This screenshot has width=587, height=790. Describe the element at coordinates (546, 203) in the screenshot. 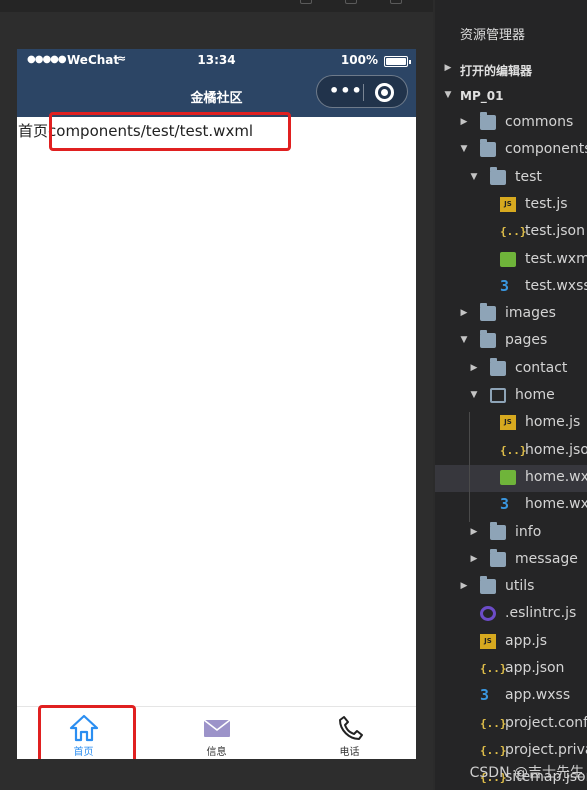

I see `tree-item-label: test.js` at that location.